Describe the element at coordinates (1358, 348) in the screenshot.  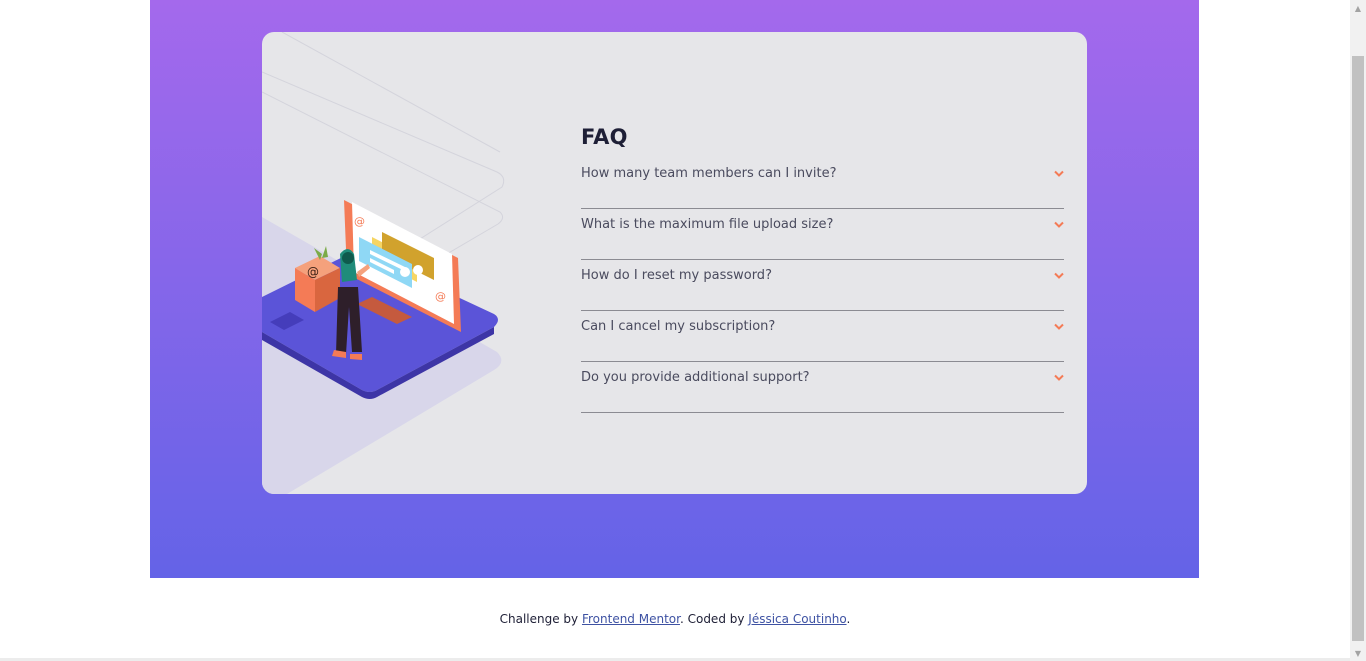
I see `scrollbar-thumb` at that location.